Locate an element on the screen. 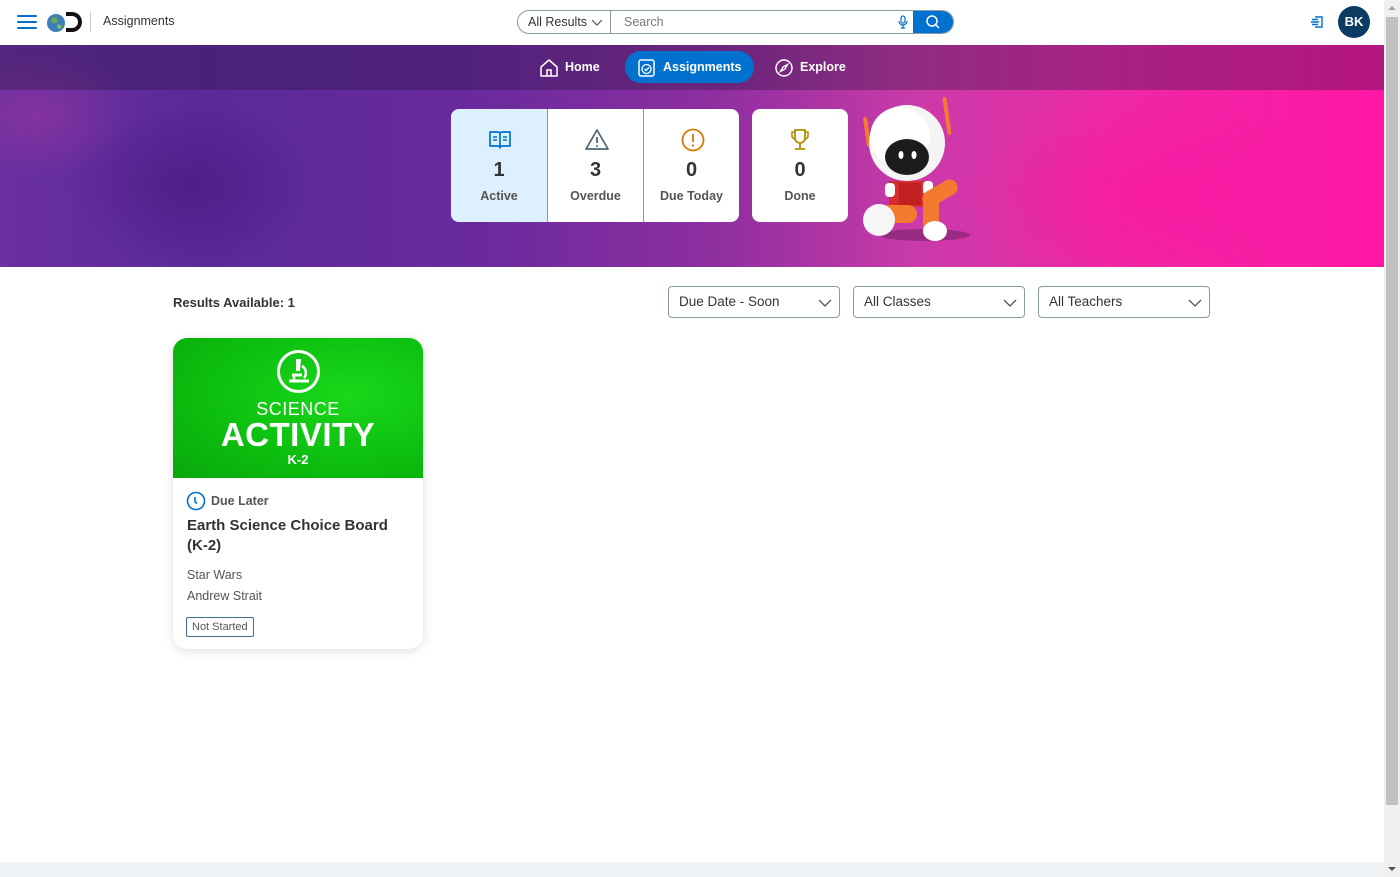  discovery-education-logo is located at coordinates (65, 22).